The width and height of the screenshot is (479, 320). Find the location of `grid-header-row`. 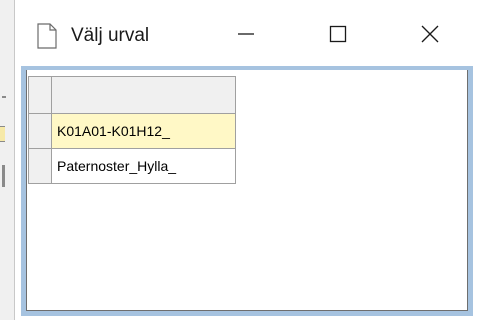

grid-header-row is located at coordinates (132, 95).